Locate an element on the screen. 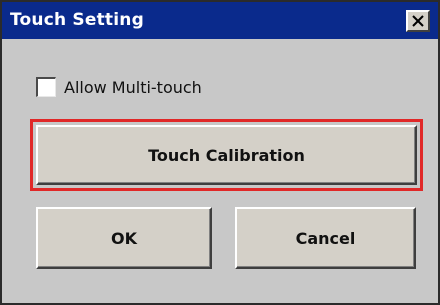 This screenshot has height=305, width=440. dialog-title: Touch Setting is located at coordinates (77, 20).